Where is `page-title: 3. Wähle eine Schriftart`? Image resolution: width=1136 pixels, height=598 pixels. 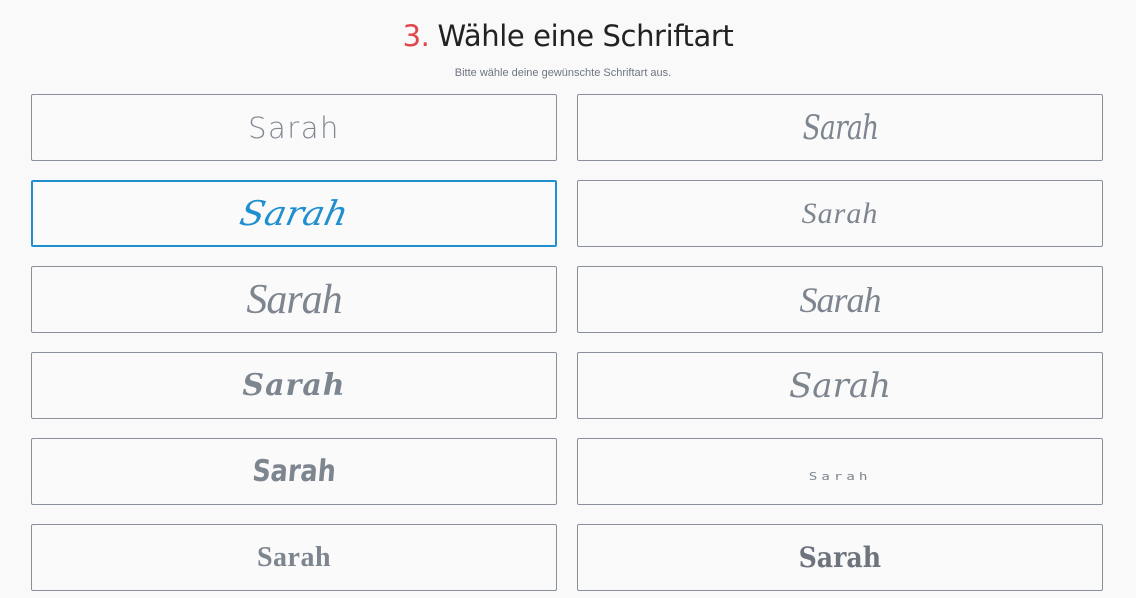 page-title: 3. Wähle eine Schriftart is located at coordinates (568, 36).